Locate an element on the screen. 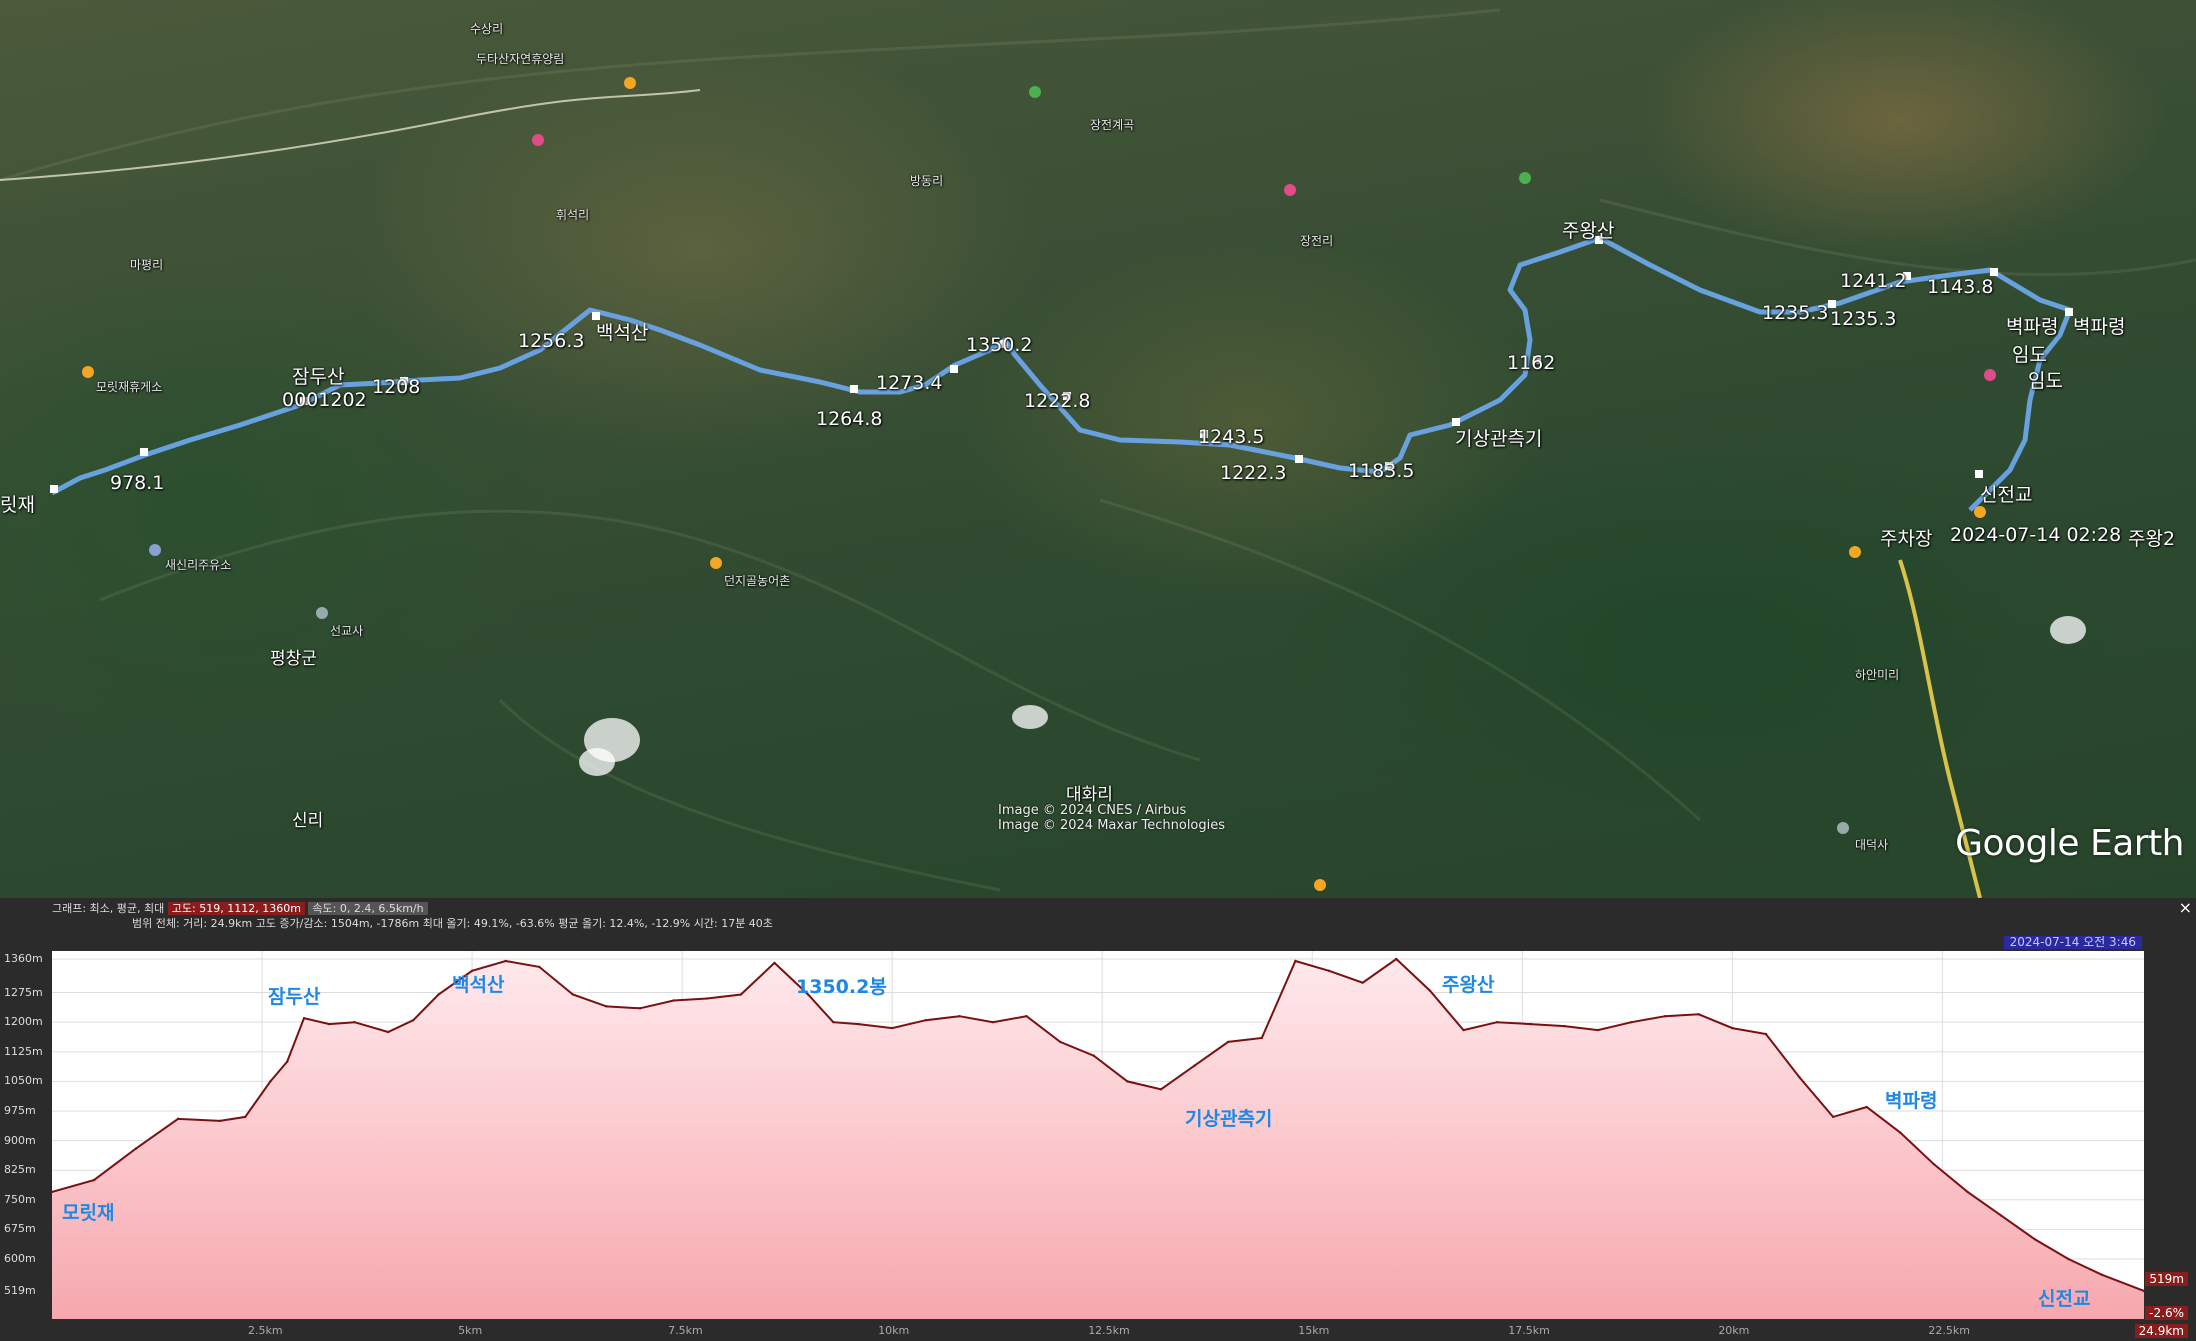  place-maphyeongri: 마평리 is located at coordinates (147, 265).